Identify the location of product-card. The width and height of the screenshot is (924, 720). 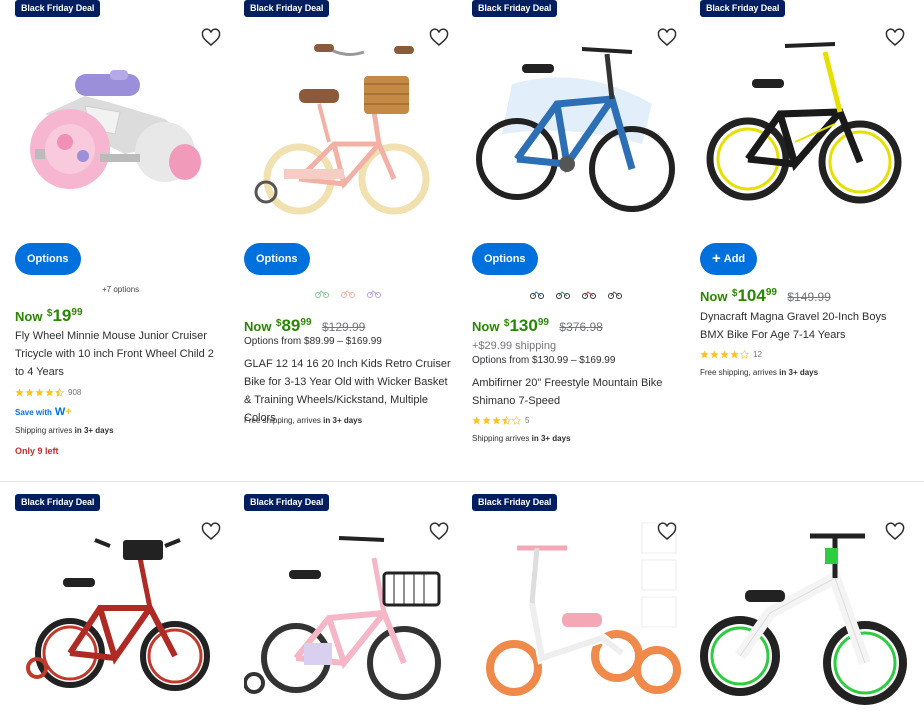
(808, 607).